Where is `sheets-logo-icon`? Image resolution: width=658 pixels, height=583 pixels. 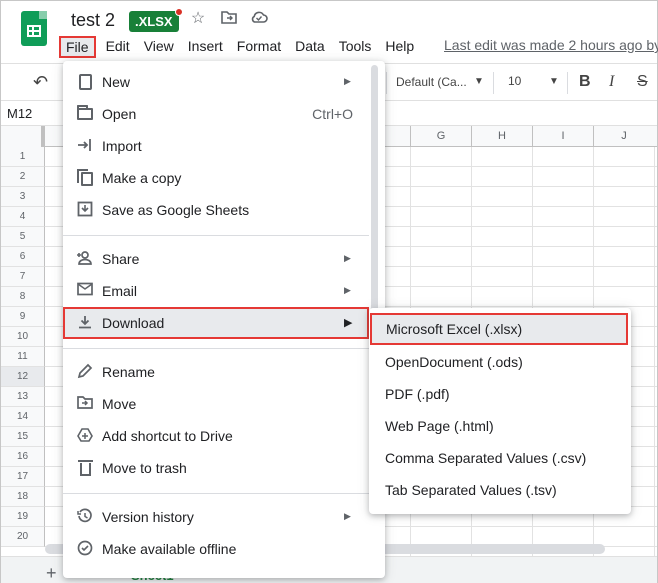
sheets-logo-icon is located at coordinates (34, 28).